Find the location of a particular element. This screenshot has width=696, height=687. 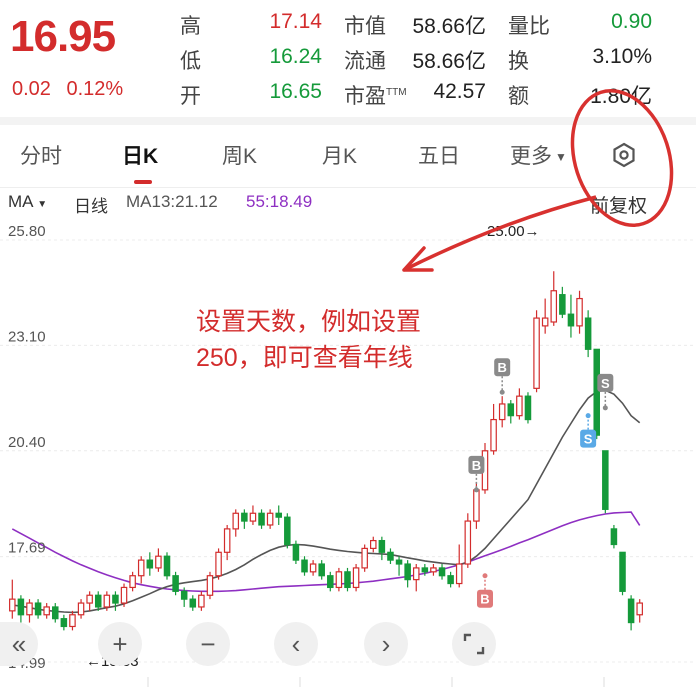

tab-five-day: 五日 is located at coordinates (439, 155).